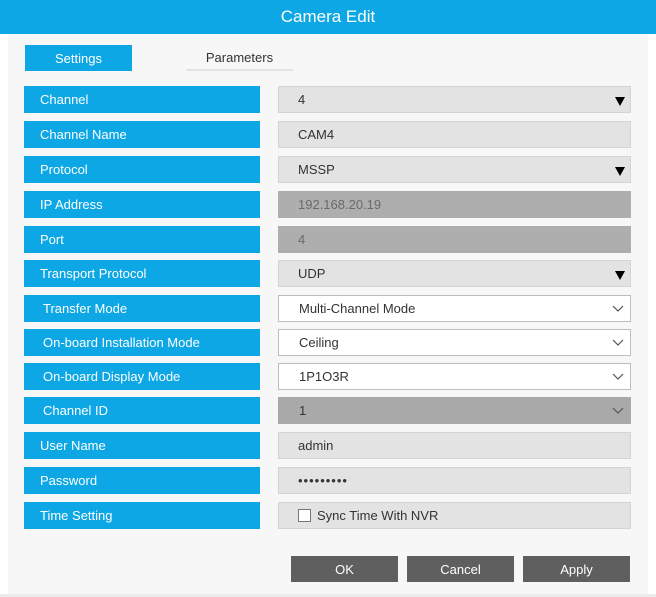 The height and width of the screenshot is (597, 656). What do you see at coordinates (454, 204) in the screenshot?
I see `ip-address-field: 192.168.20.19` at bounding box center [454, 204].